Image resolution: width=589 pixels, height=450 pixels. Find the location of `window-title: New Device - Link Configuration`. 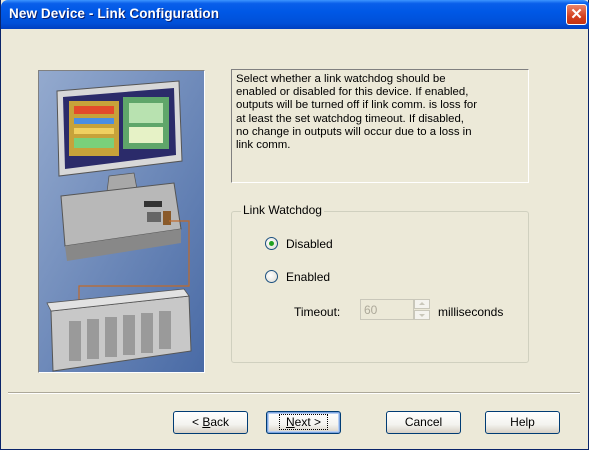

window-title: New Device - Link Configuration is located at coordinates (114, 13).